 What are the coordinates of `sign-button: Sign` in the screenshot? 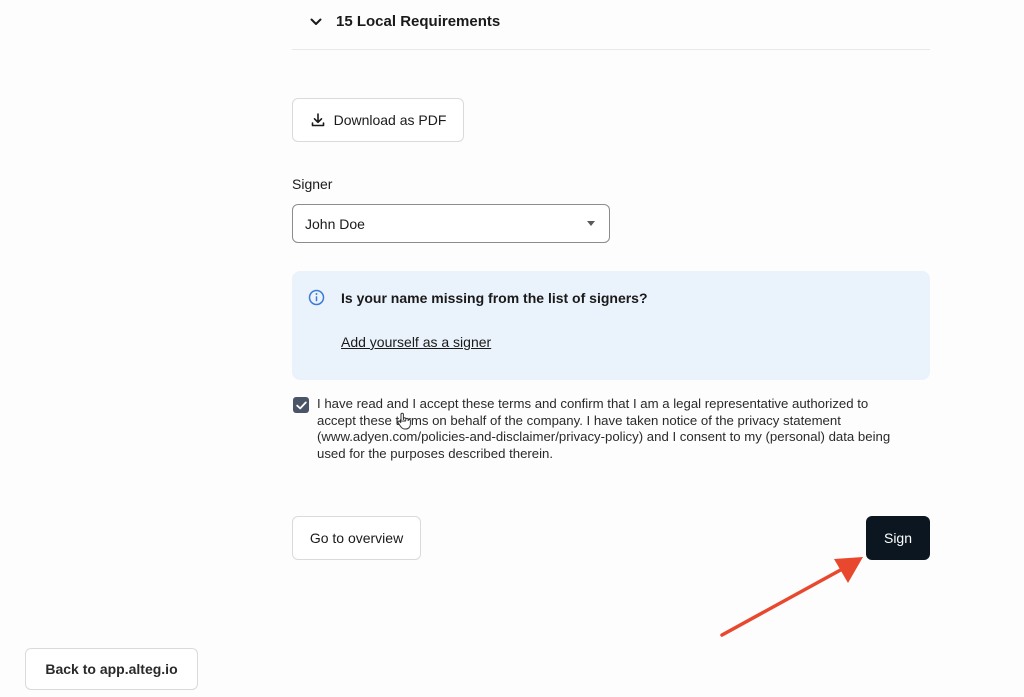 It's located at (898, 538).